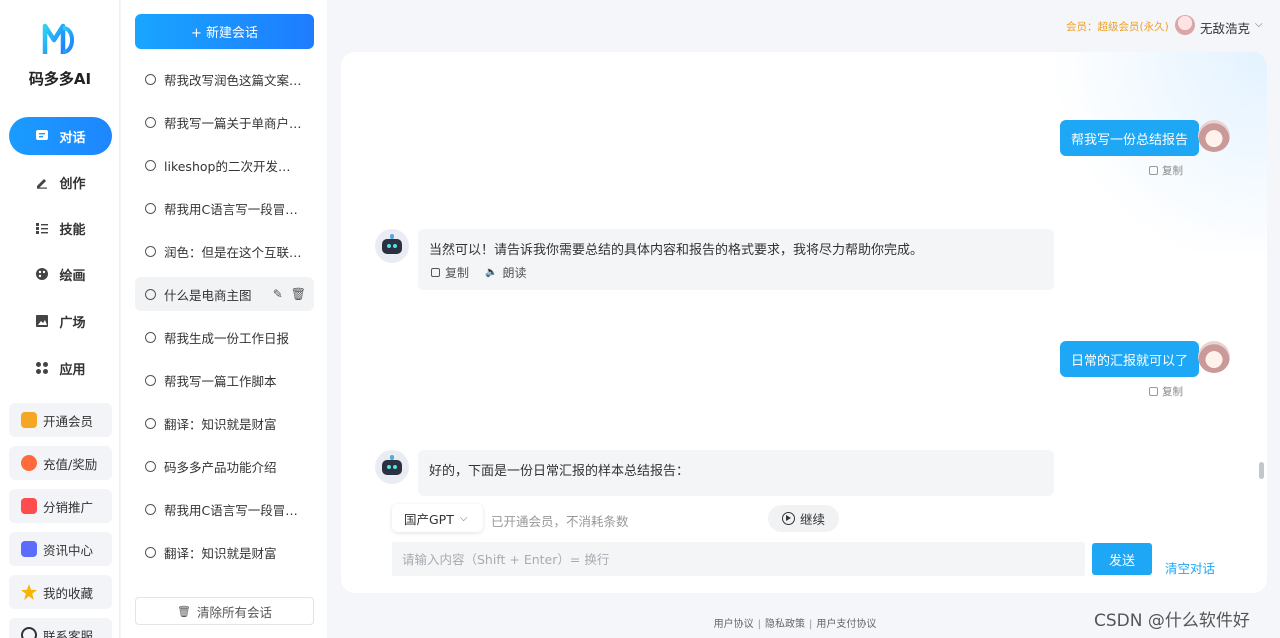  What do you see at coordinates (514, 273) in the screenshot?
I see `read-label: 朗读` at bounding box center [514, 273].